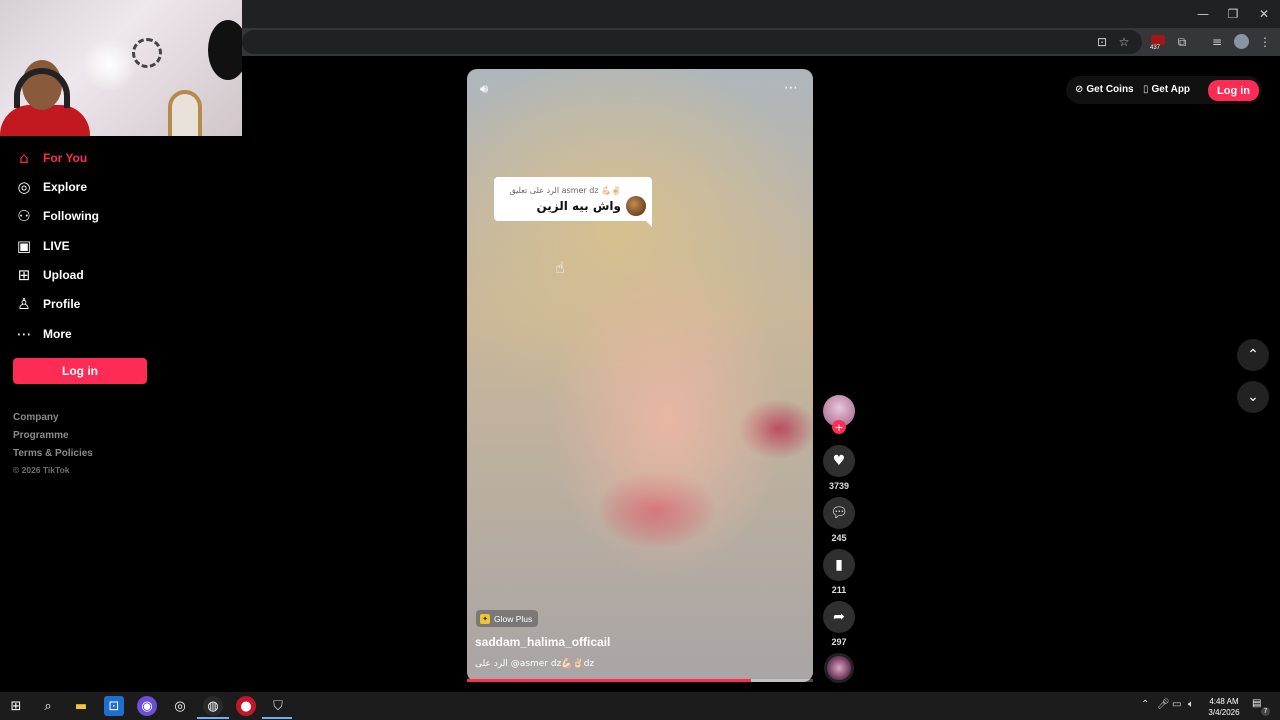 The height and width of the screenshot is (720, 1280). I want to click on get-coins-link: ⊘ Get Coins, so click(1104, 89).